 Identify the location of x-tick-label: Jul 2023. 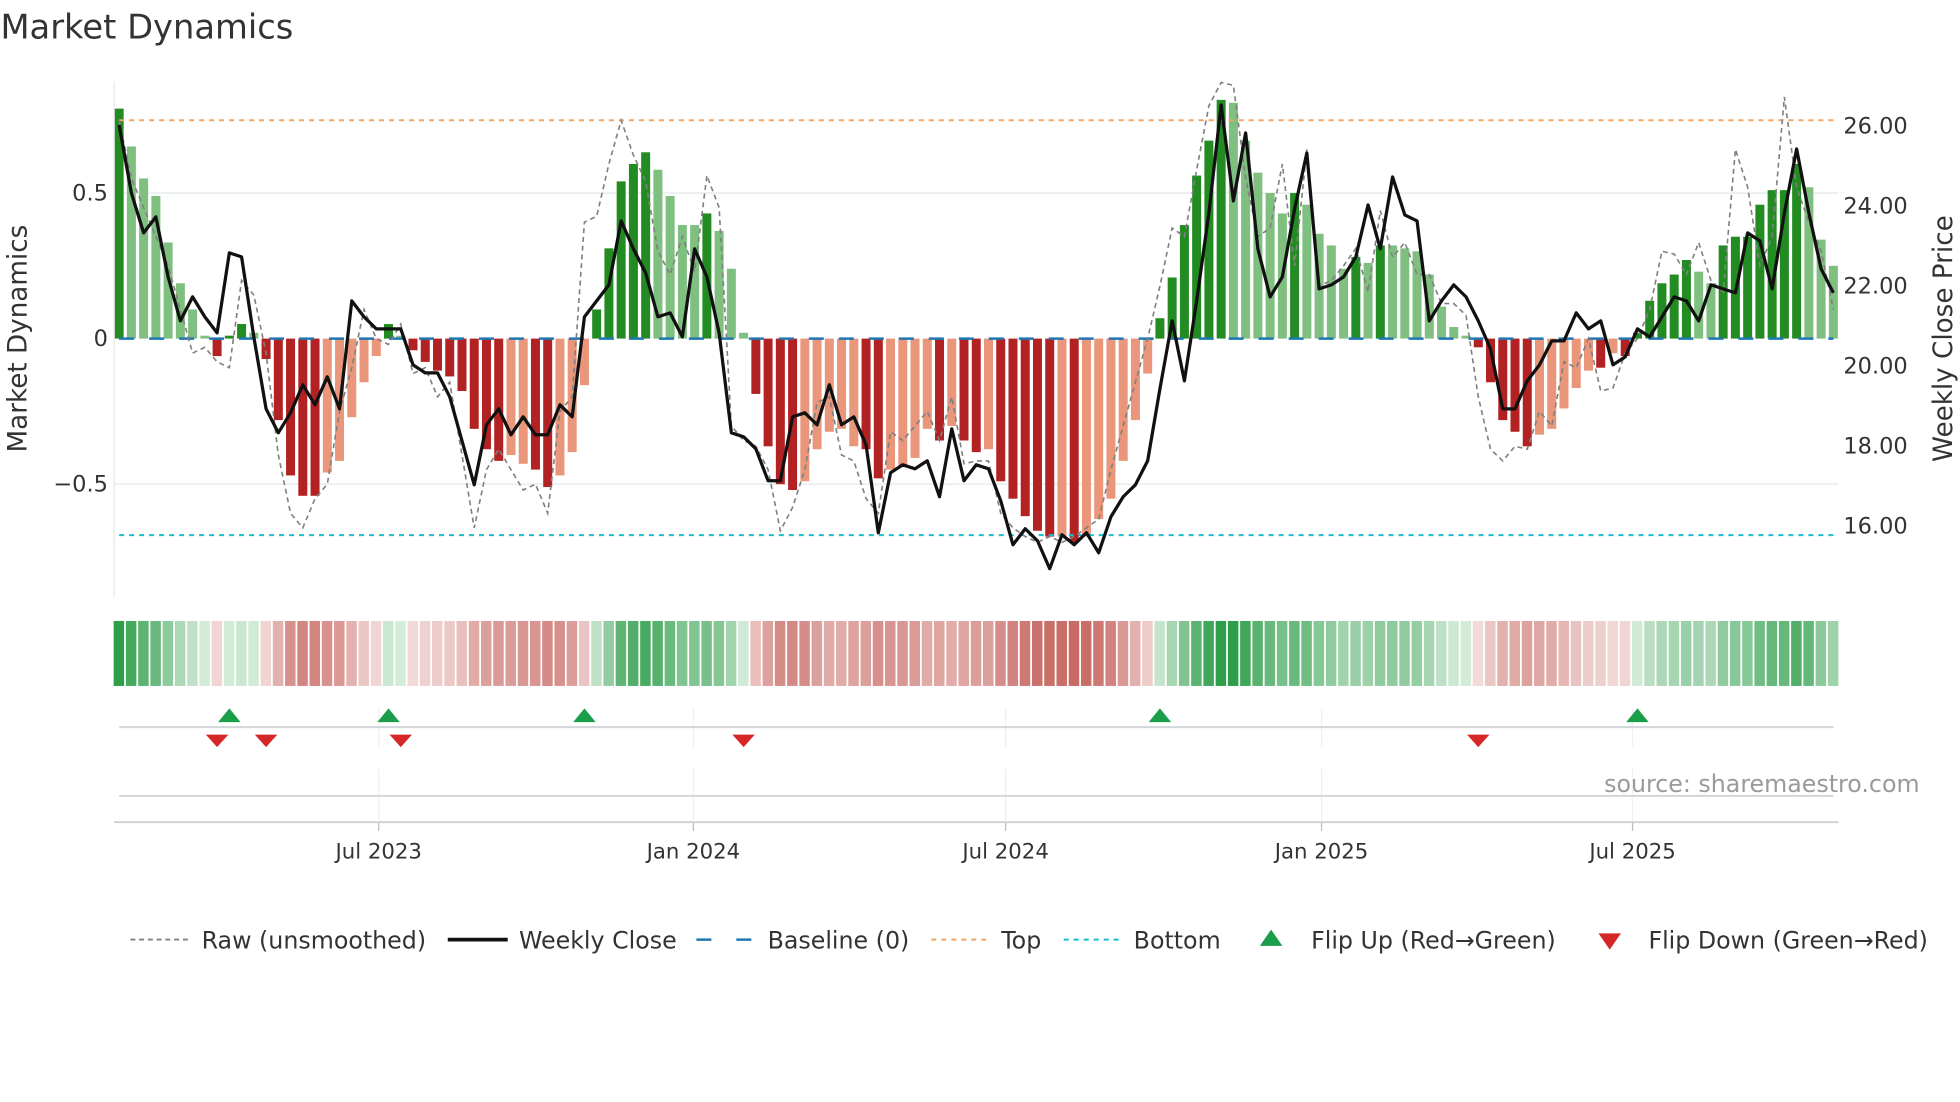
(378, 851).